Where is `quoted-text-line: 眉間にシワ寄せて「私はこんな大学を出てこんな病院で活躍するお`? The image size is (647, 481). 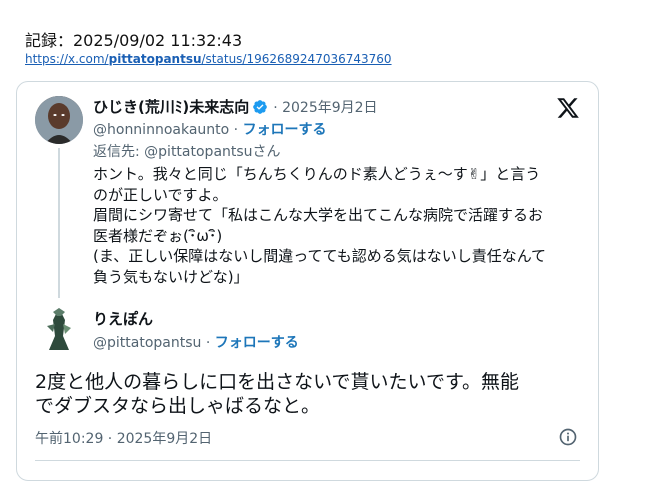 quoted-text-line: 眉間にシワ寄せて「私はこんな大学を出てこんな病院で活躍するお is located at coordinates (318, 215).